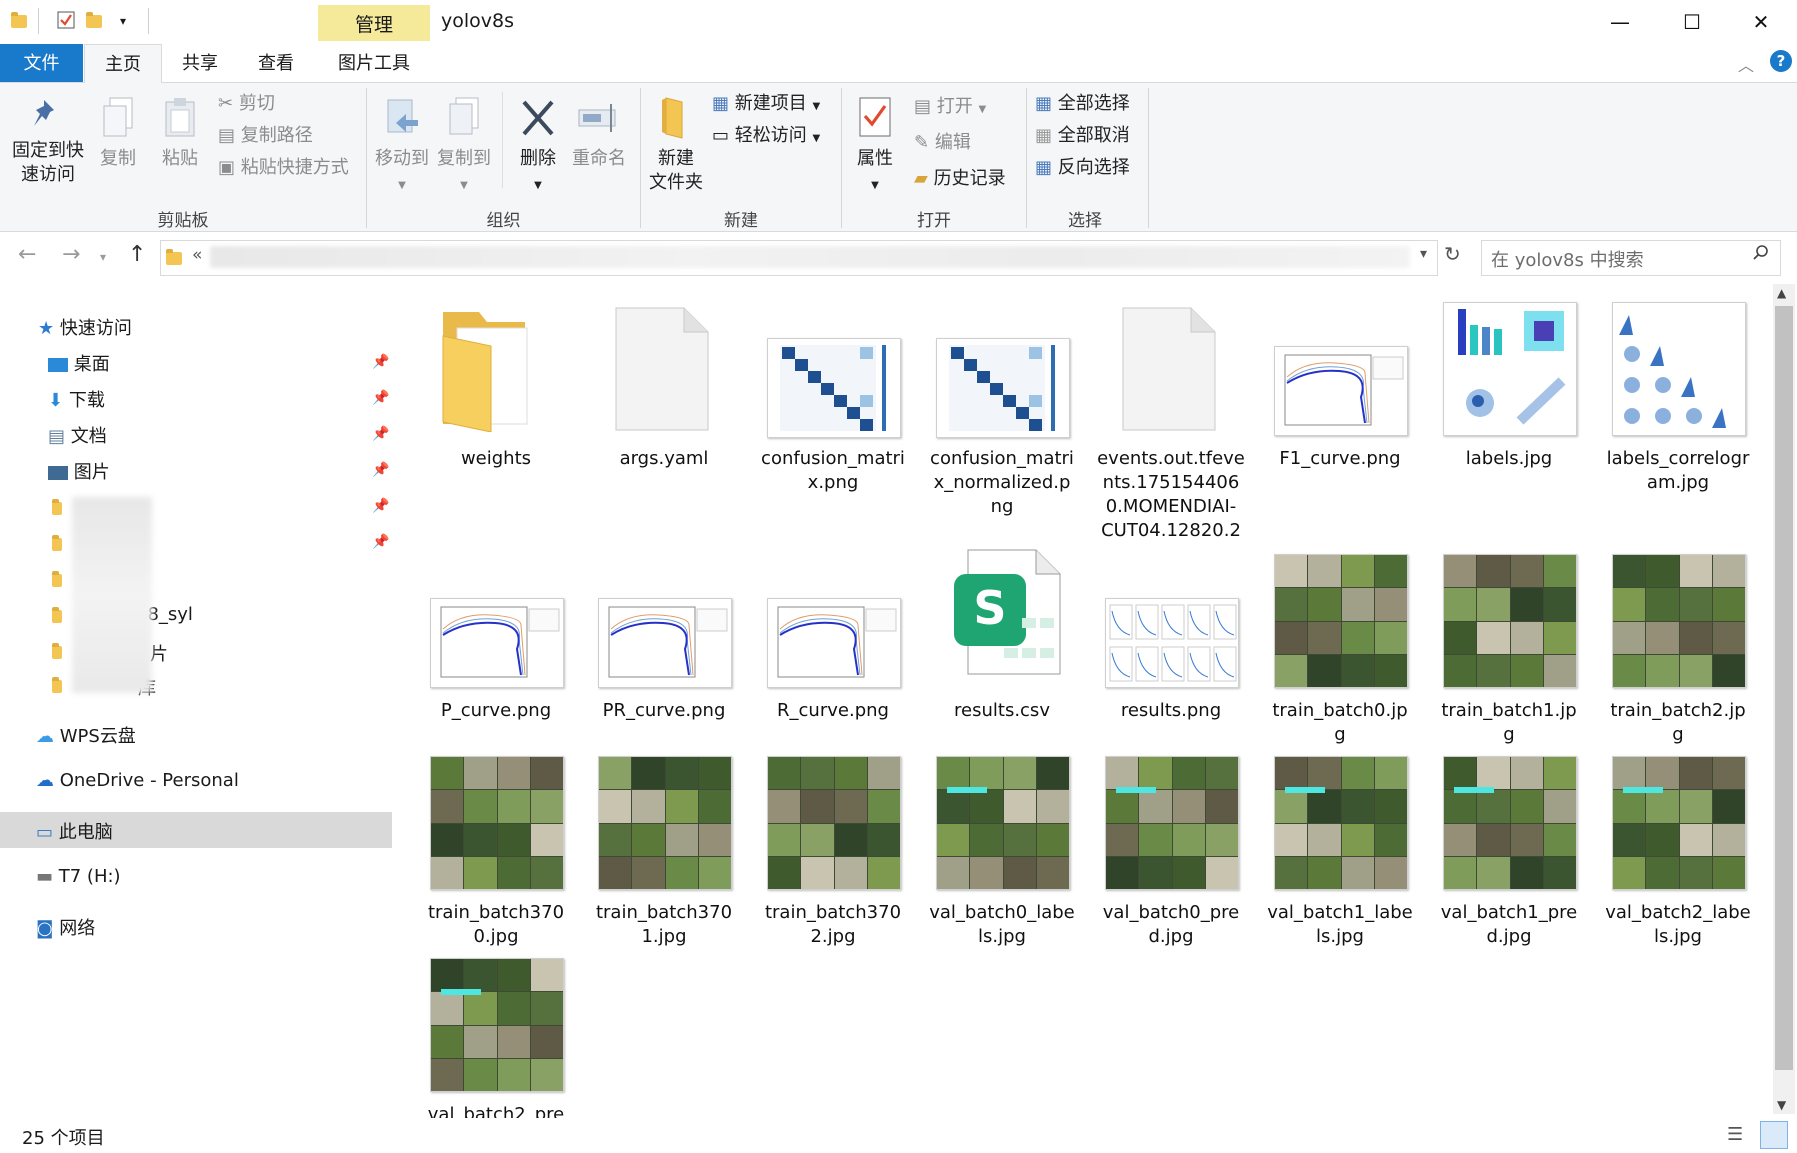  I want to click on scroll-up-arrow-icon: ▲, so click(1781, 293).